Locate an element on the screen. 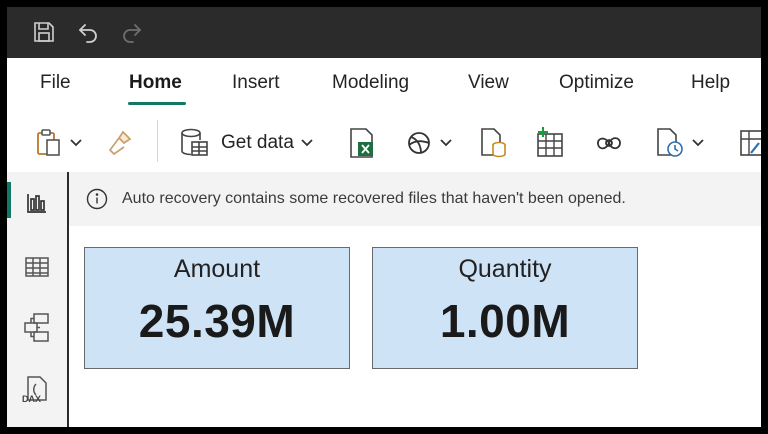  tab-modeling: Modeling is located at coordinates (370, 83).